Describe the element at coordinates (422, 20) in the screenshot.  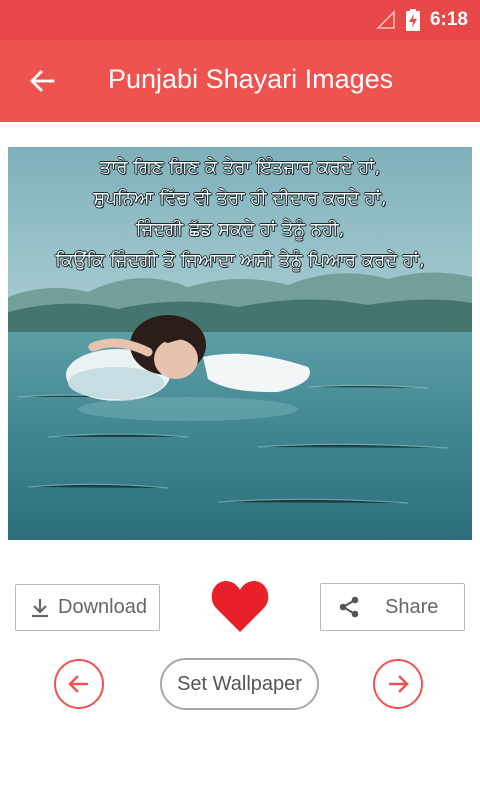
I see `status-icons: 6:18` at that location.